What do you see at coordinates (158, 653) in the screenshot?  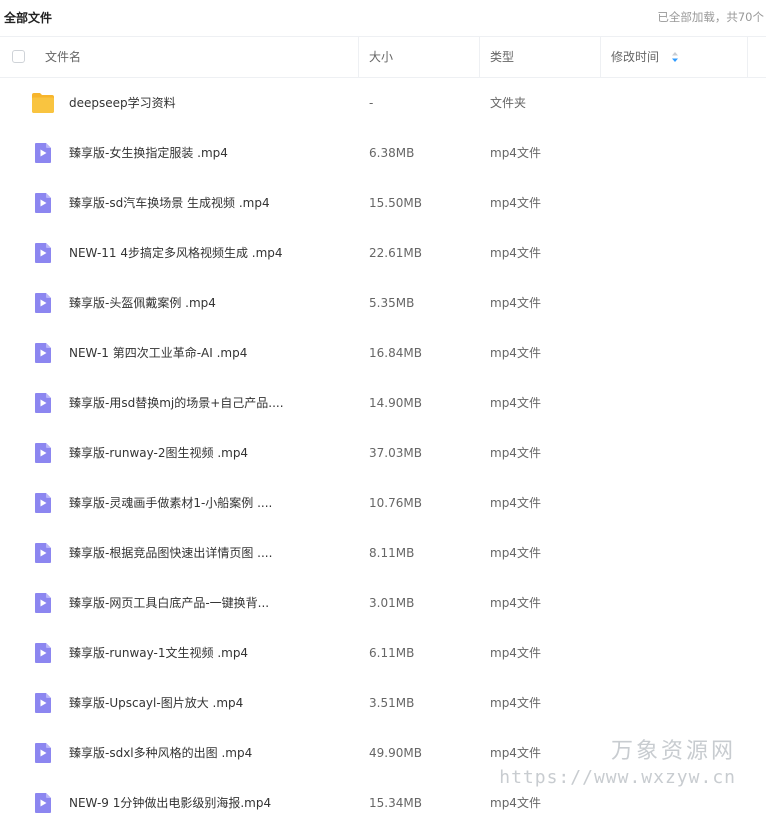 I see `file-name-link: 臻享版-runway-1文生视频 .mp4` at bounding box center [158, 653].